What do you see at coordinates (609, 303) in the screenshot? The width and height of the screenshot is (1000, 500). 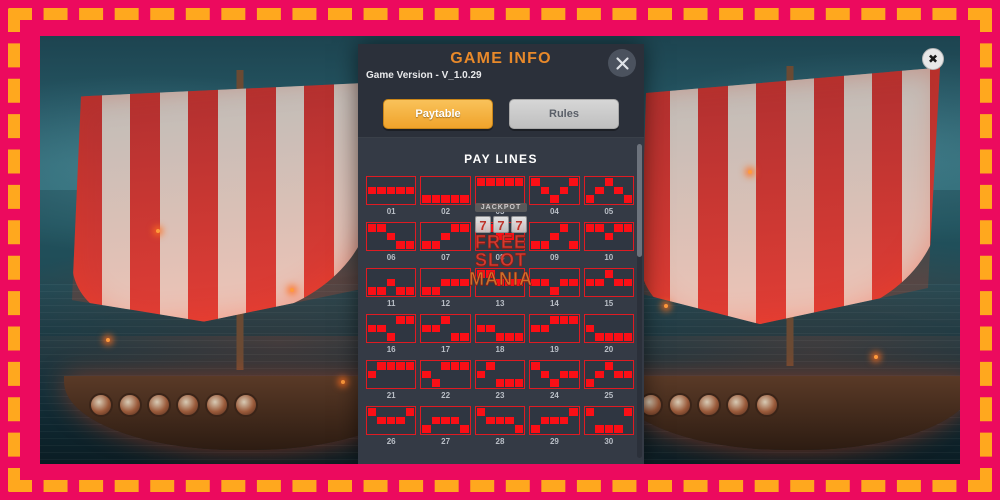 I see `payline-number: 15` at bounding box center [609, 303].